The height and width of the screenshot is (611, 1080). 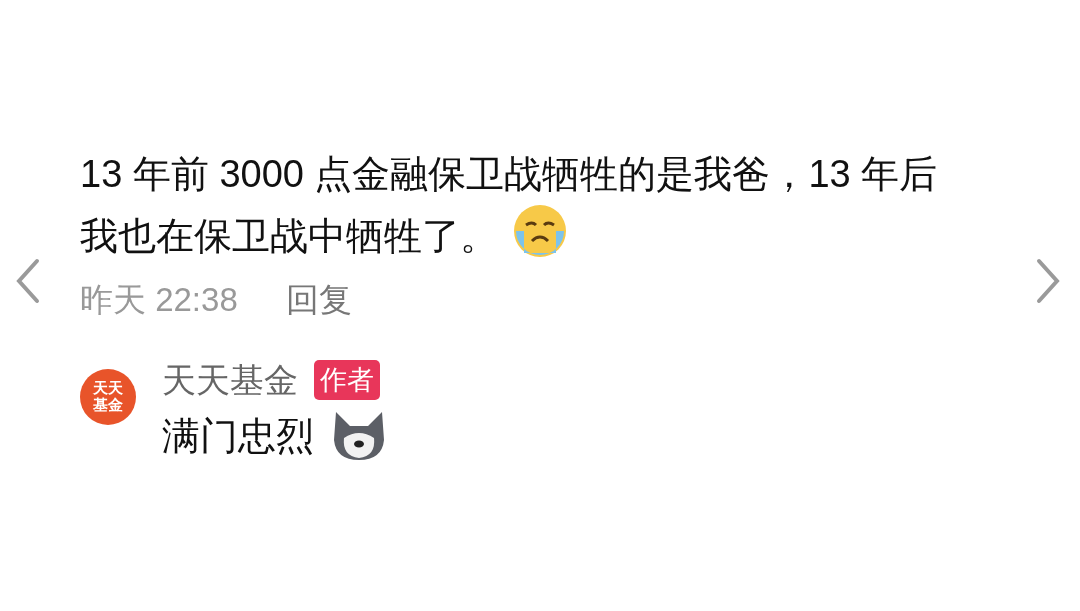 I want to click on crying-face-icon, so click(x=540, y=231).